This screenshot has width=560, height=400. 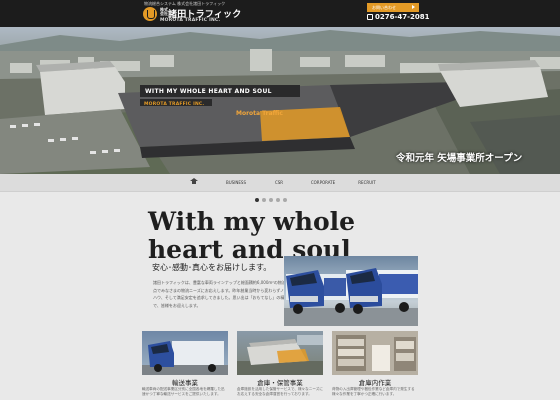 I want to click on hero-caption: 令和元年 矢場事業所オープン, so click(x=459, y=157).